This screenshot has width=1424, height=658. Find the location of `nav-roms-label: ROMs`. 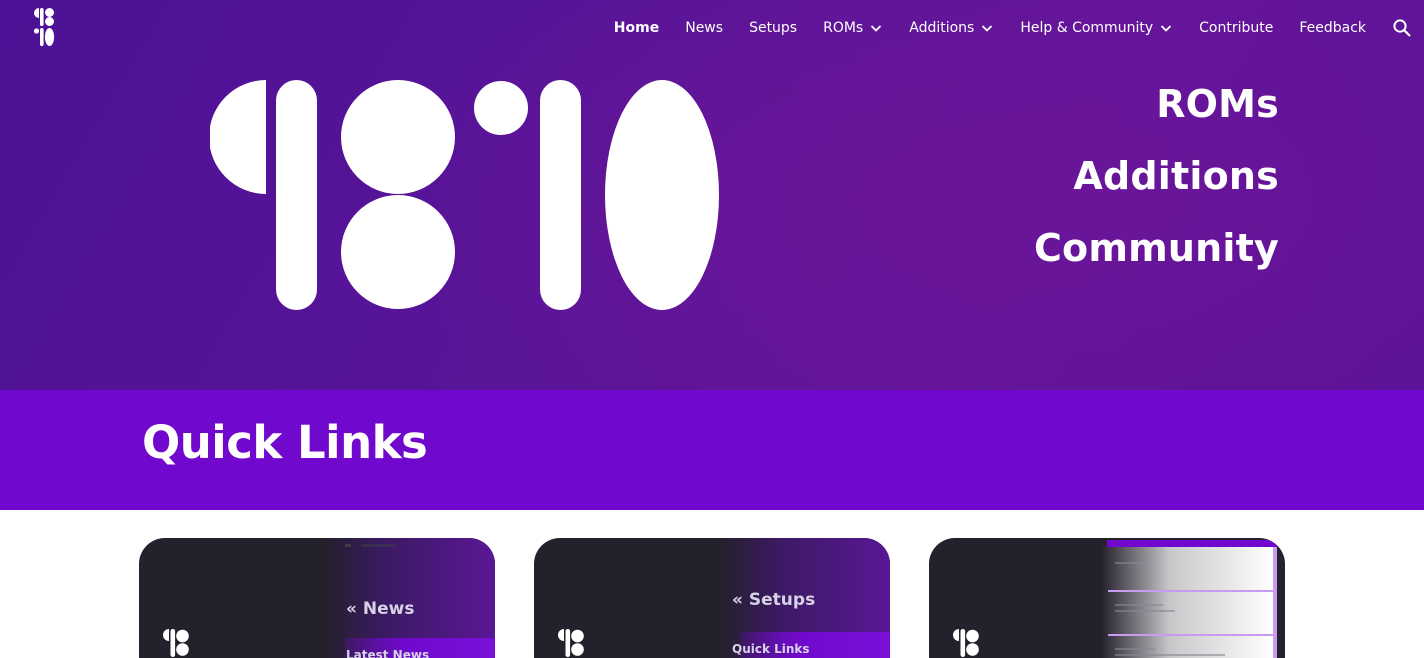

nav-roms-label: ROMs is located at coordinates (843, 28).